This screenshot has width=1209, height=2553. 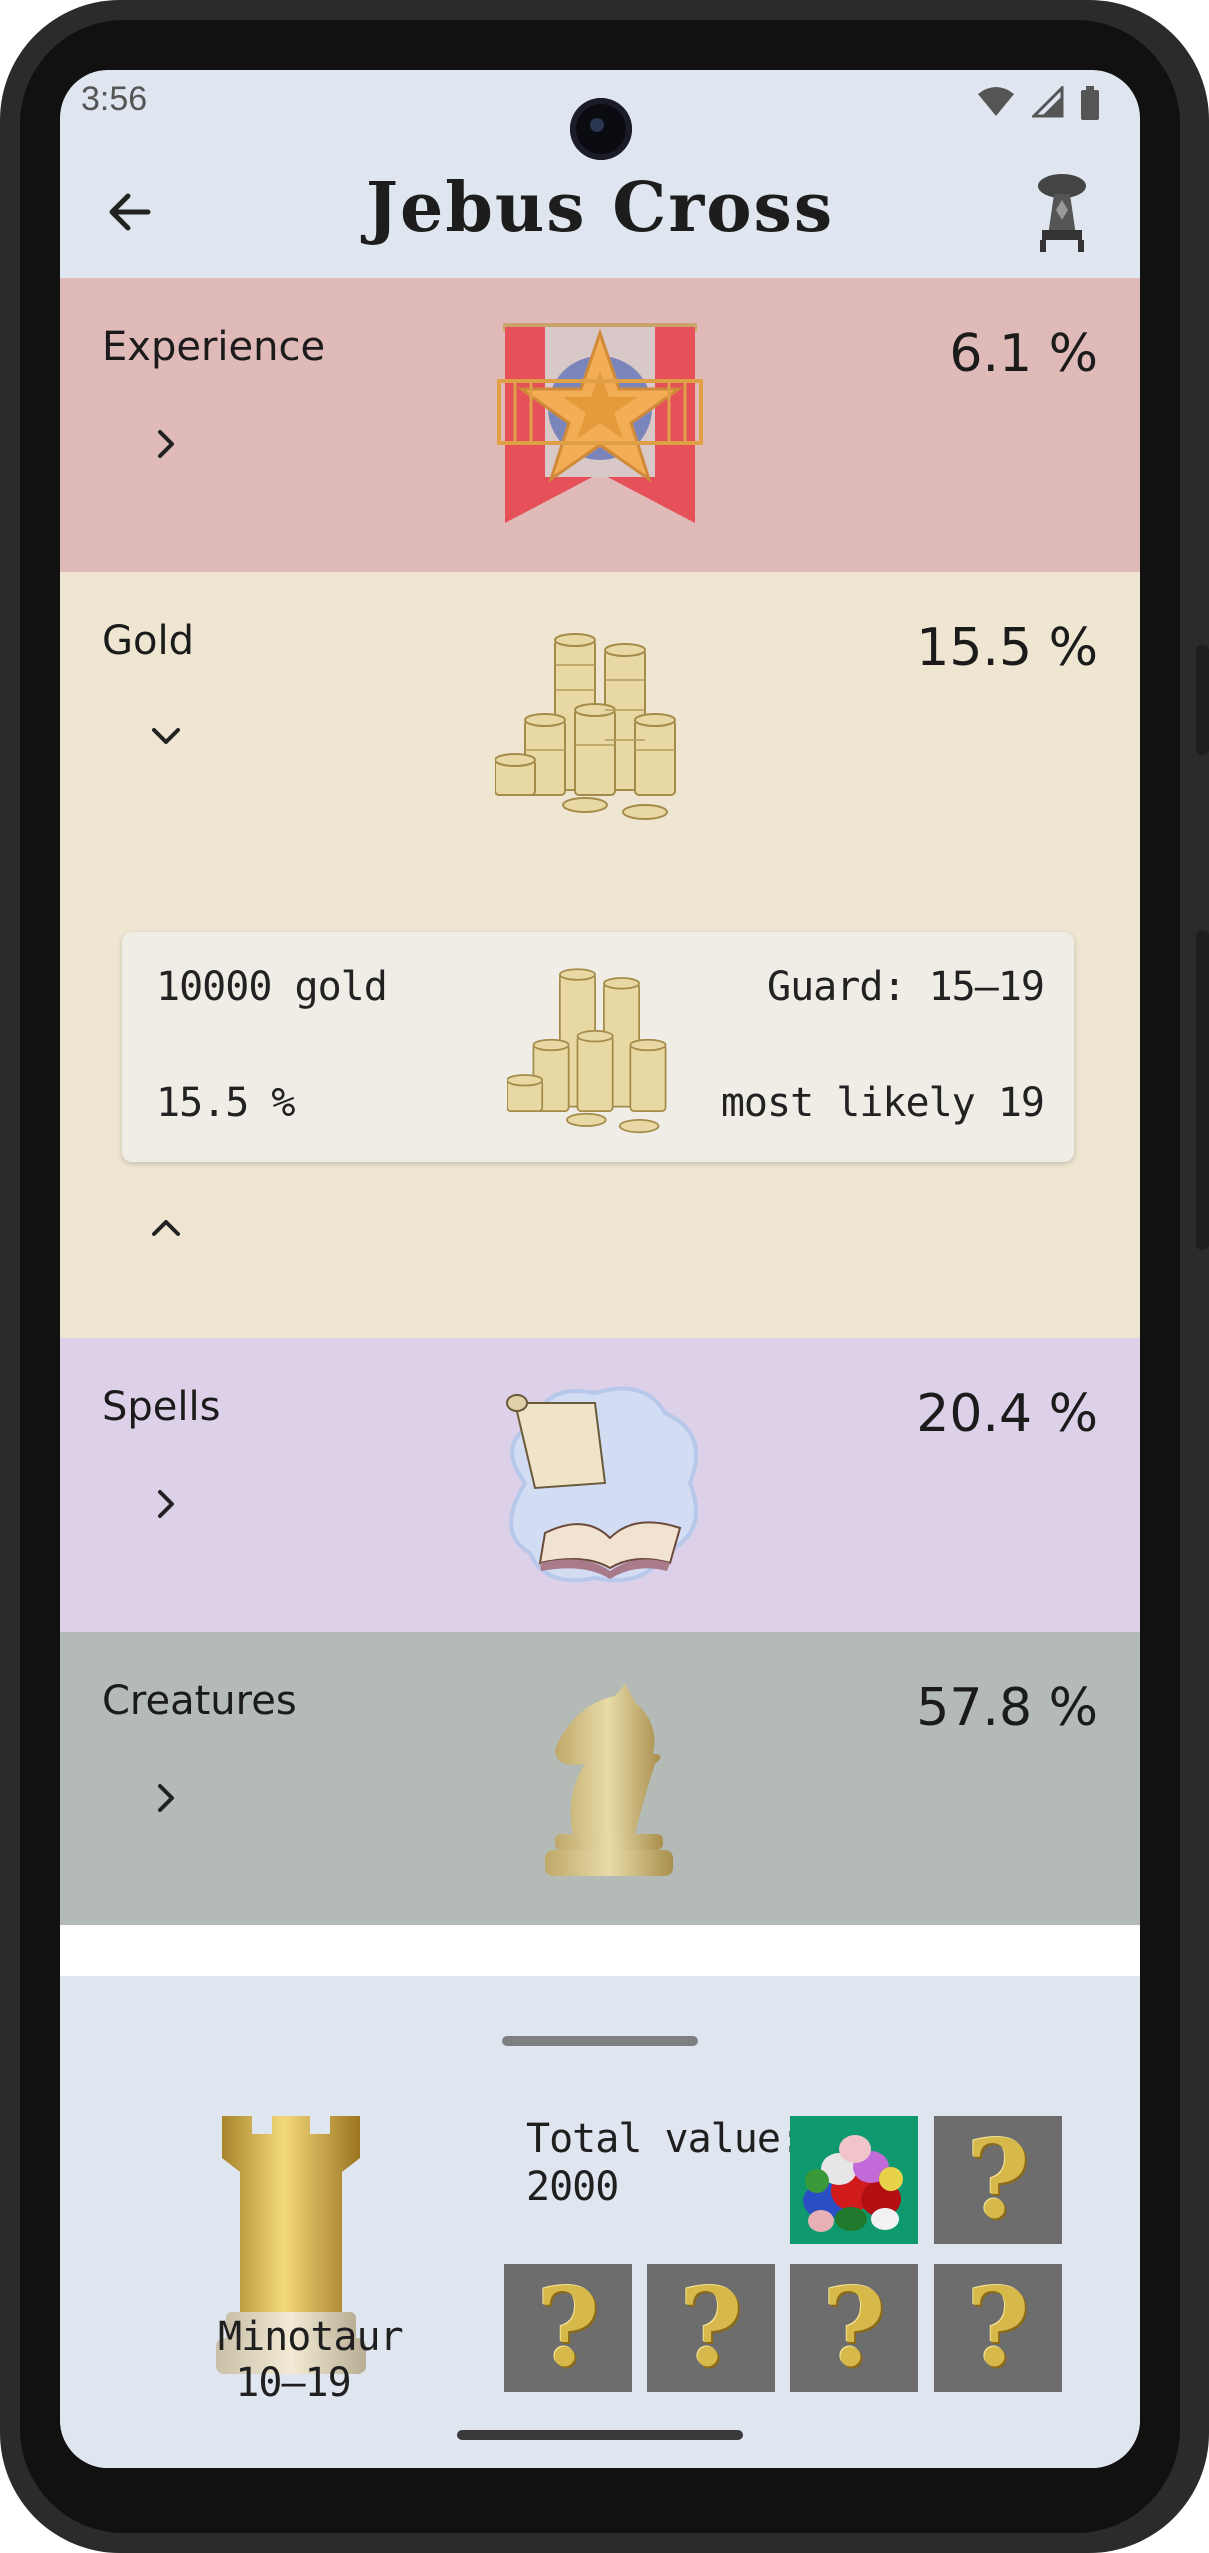 I want to click on power-button, so click(x=1202, y=700).